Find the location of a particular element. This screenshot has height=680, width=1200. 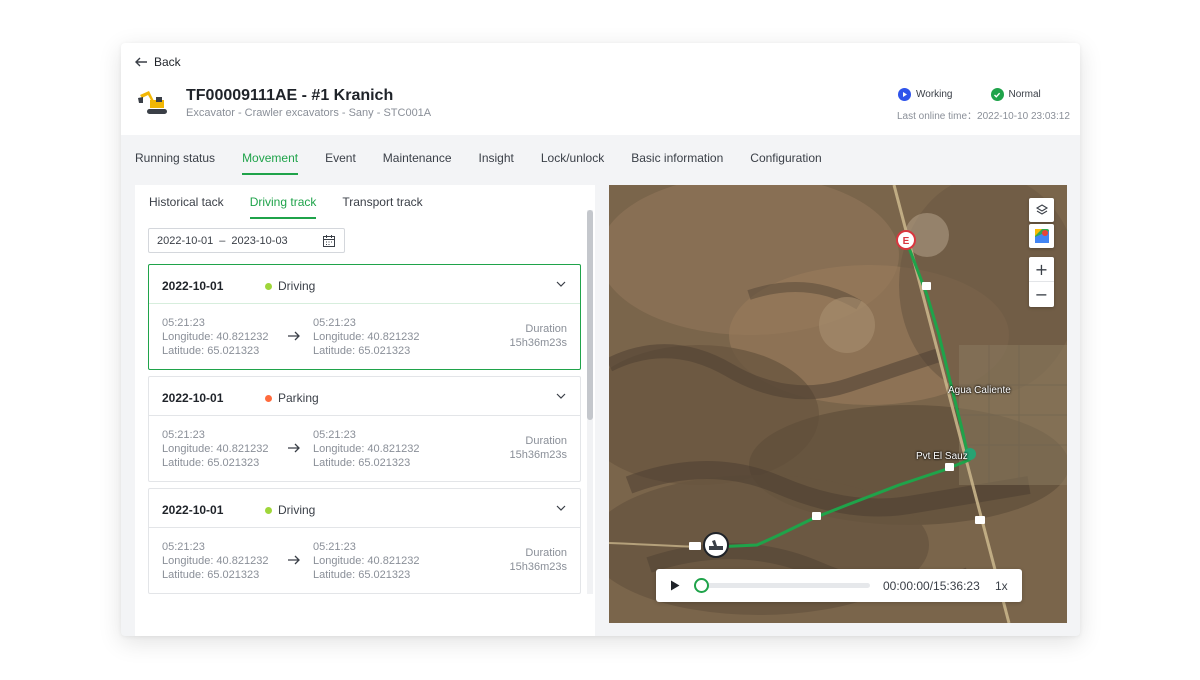

end-marker-label: E is located at coordinates (906, 241).